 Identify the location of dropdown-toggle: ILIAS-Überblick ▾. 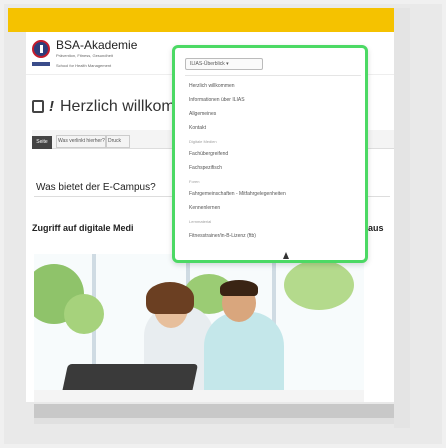
(224, 64).